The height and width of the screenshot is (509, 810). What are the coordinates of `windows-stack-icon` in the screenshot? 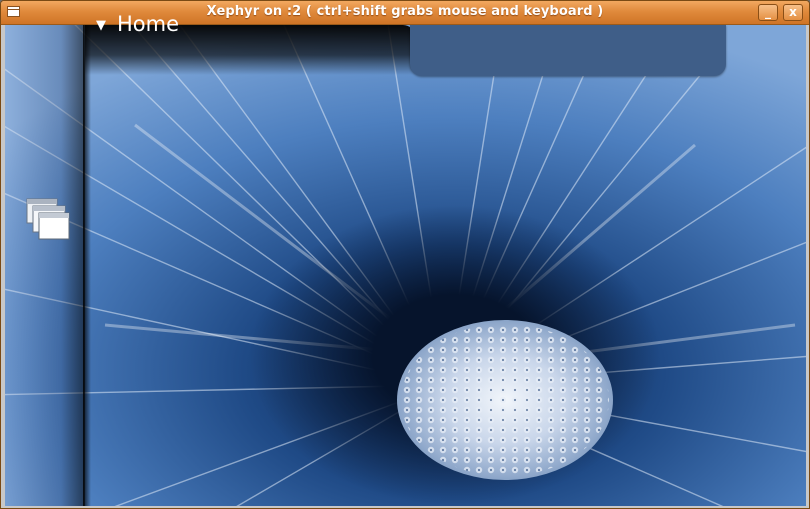 It's located at (49, 221).